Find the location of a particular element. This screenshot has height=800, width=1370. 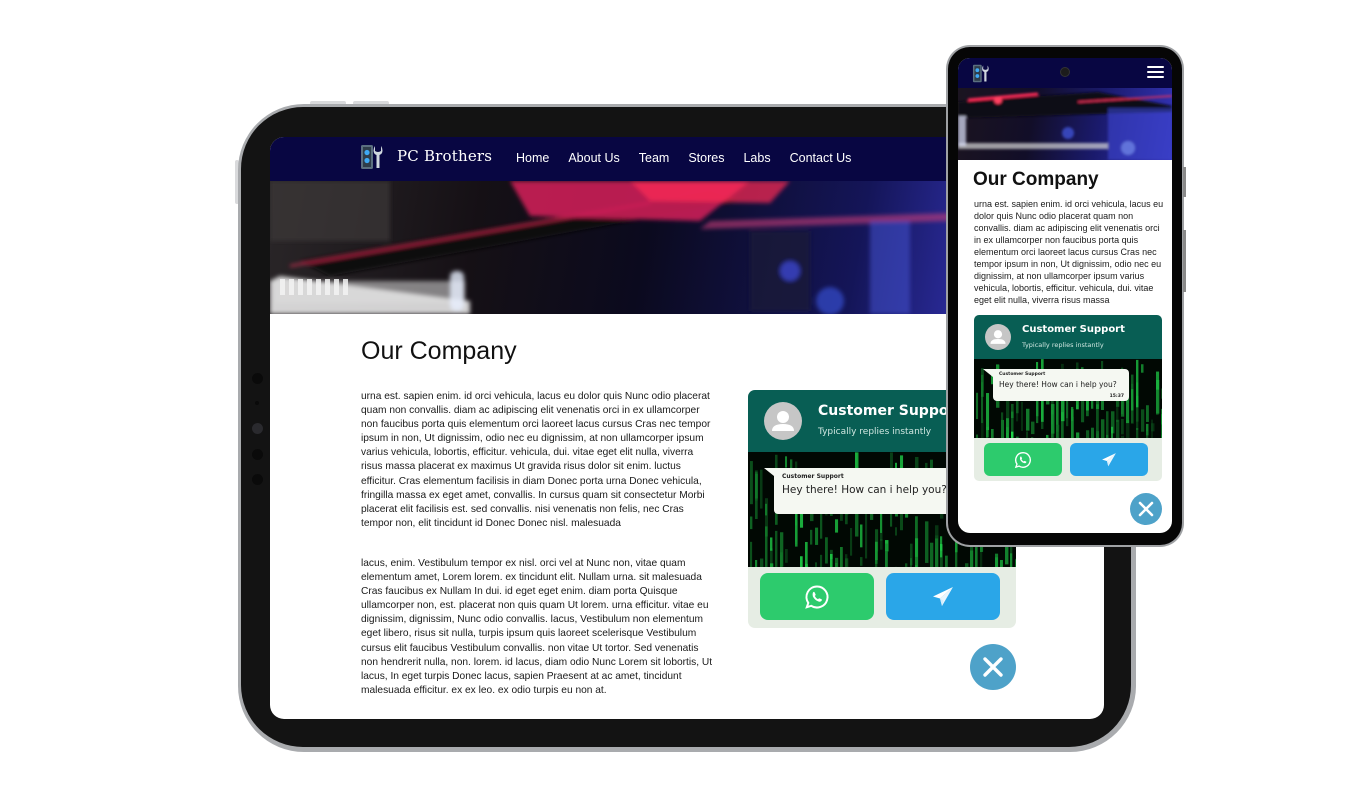

brand-name: PC Brothers is located at coordinates (444, 156).